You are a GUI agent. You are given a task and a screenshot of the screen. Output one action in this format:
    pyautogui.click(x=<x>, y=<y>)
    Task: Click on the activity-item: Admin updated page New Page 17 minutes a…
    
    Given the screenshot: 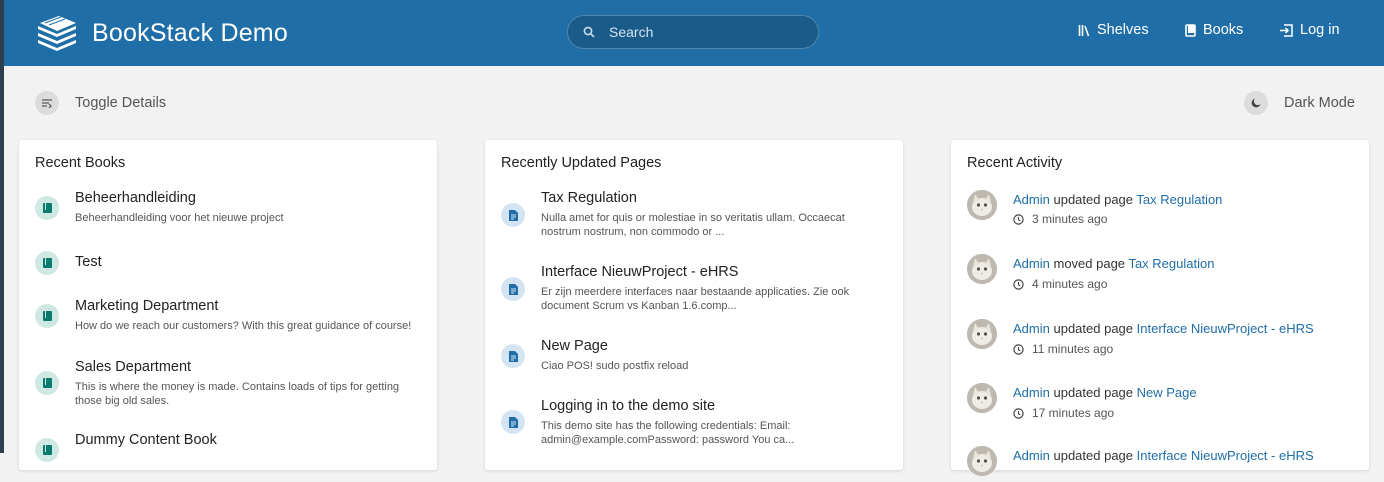 What is the action you would take?
    pyautogui.click(x=1162, y=401)
    